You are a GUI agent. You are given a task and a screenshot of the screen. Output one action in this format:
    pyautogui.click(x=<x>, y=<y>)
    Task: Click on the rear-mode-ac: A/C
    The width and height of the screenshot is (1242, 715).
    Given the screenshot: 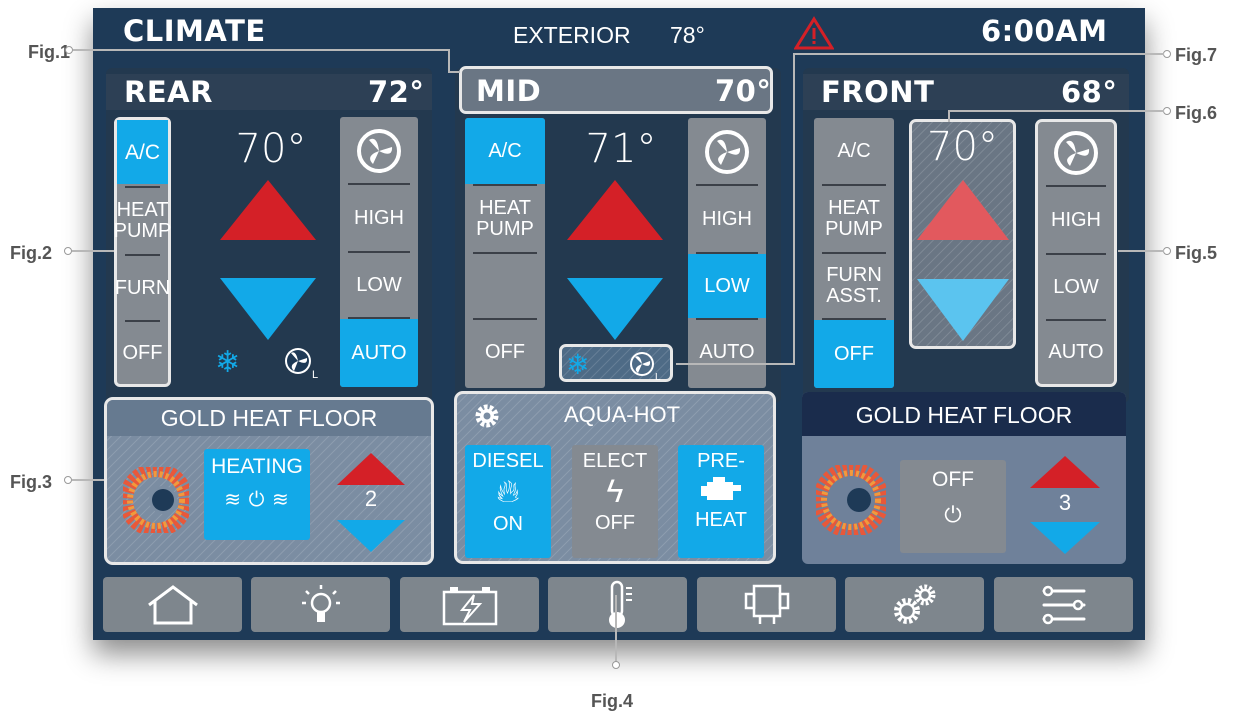 What is the action you would take?
    pyautogui.click(x=142, y=152)
    